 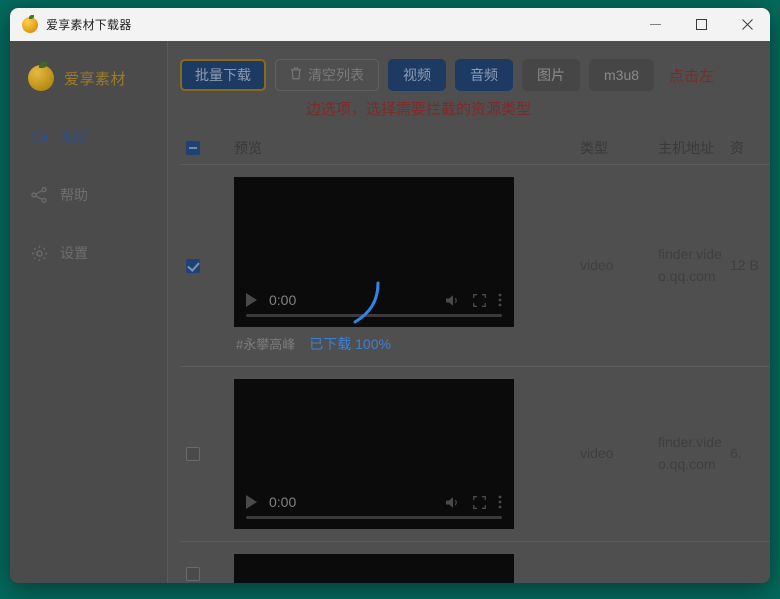 I want to click on title-bar: 爱享素材下载器, so click(x=390, y=24).